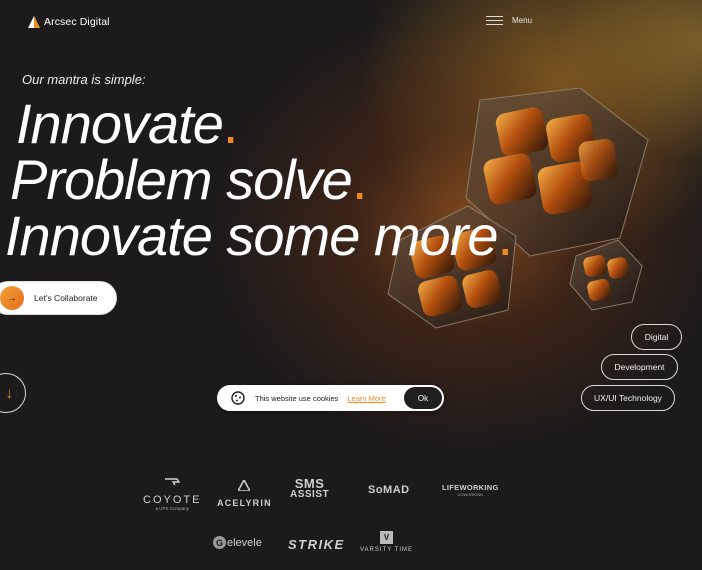 The height and width of the screenshot is (570, 702). Describe the element at coordinates (639, 367) in the screenshot. I see `service-tag-development: Development` at that location.